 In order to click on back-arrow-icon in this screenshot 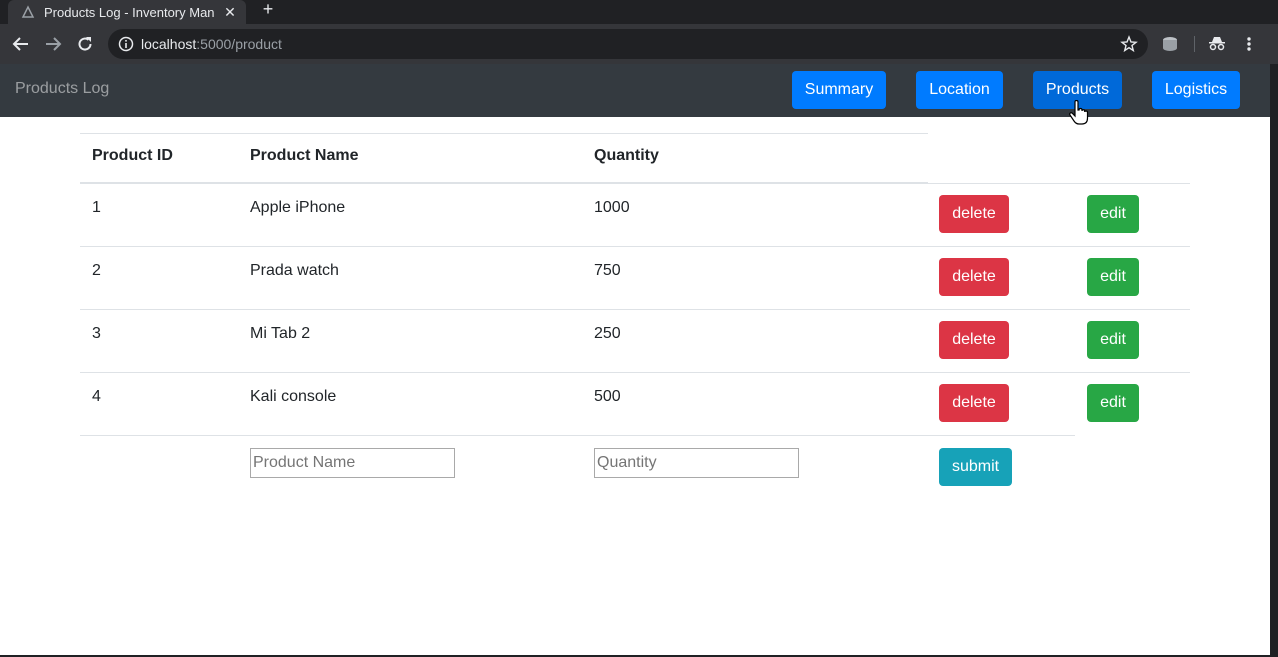, I will do `click(21, 44)`.